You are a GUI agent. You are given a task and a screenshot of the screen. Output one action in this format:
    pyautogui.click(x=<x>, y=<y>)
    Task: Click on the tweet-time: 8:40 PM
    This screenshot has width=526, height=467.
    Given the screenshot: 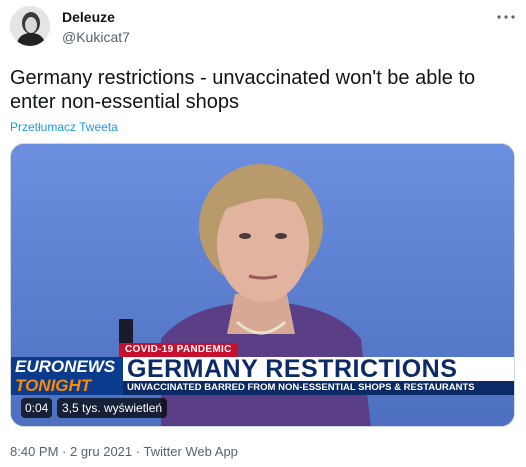 What is the action you would take?
    pyautogui.click(x=34, y=451)
    